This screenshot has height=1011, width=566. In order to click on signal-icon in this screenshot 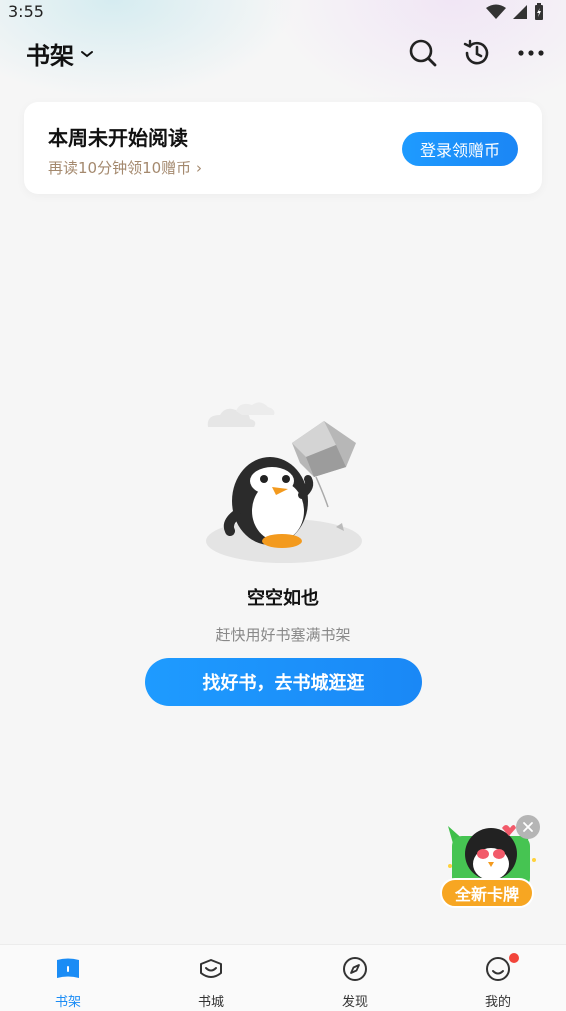, I will do `click(520, 12)`.